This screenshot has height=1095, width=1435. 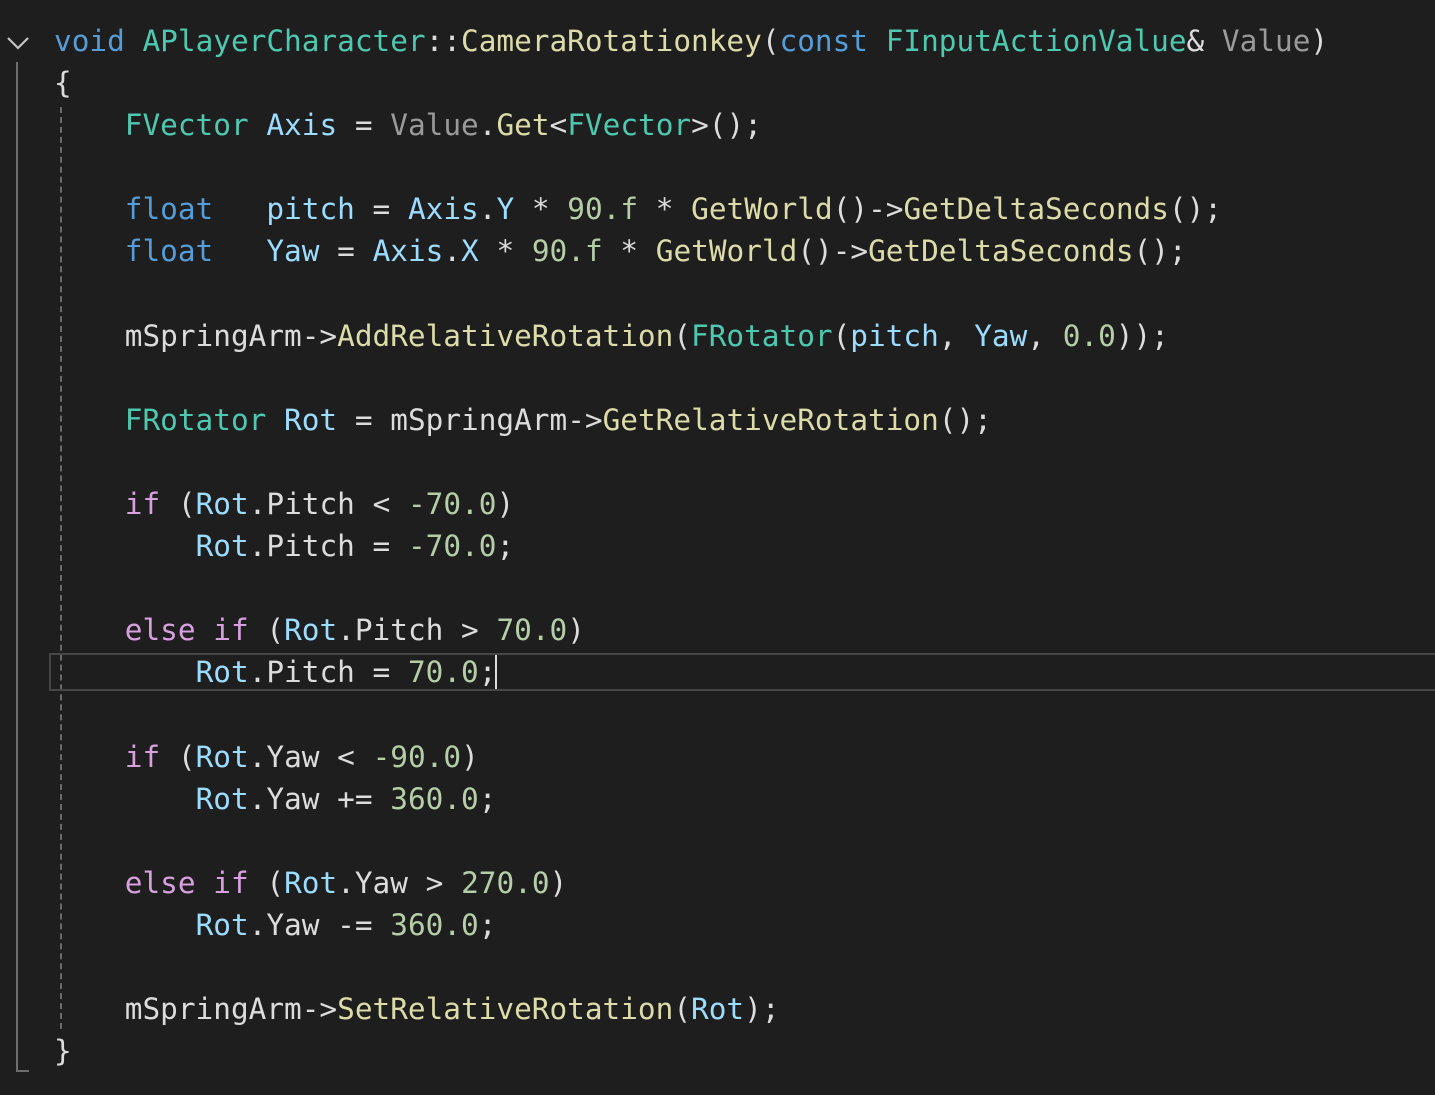 I want to click on code-token-number: -70.0, so click(x=452, y=546).